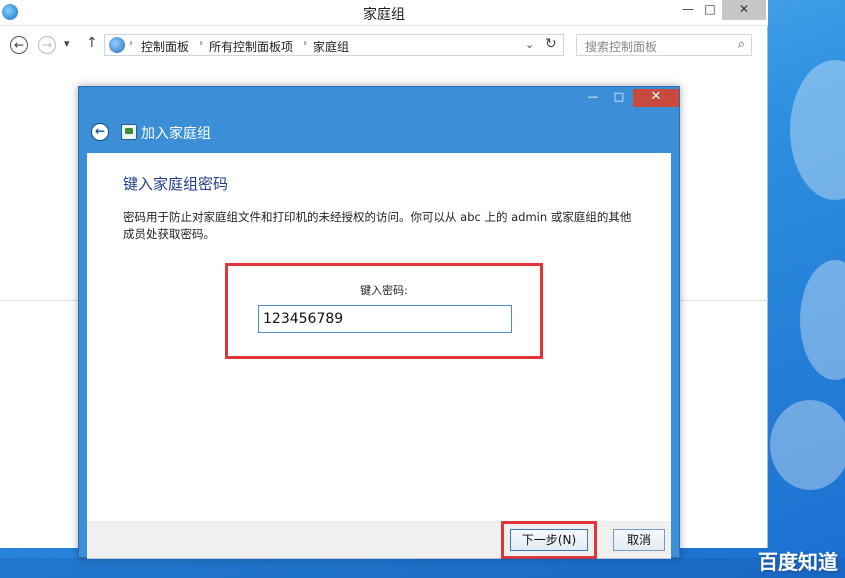 Image resolution: width=845 pixels, height=578 pixels. Describe the element at coordinates (621, 47) in the screenshot. I see `search-placeholder: 搜索控制面板` at that location.